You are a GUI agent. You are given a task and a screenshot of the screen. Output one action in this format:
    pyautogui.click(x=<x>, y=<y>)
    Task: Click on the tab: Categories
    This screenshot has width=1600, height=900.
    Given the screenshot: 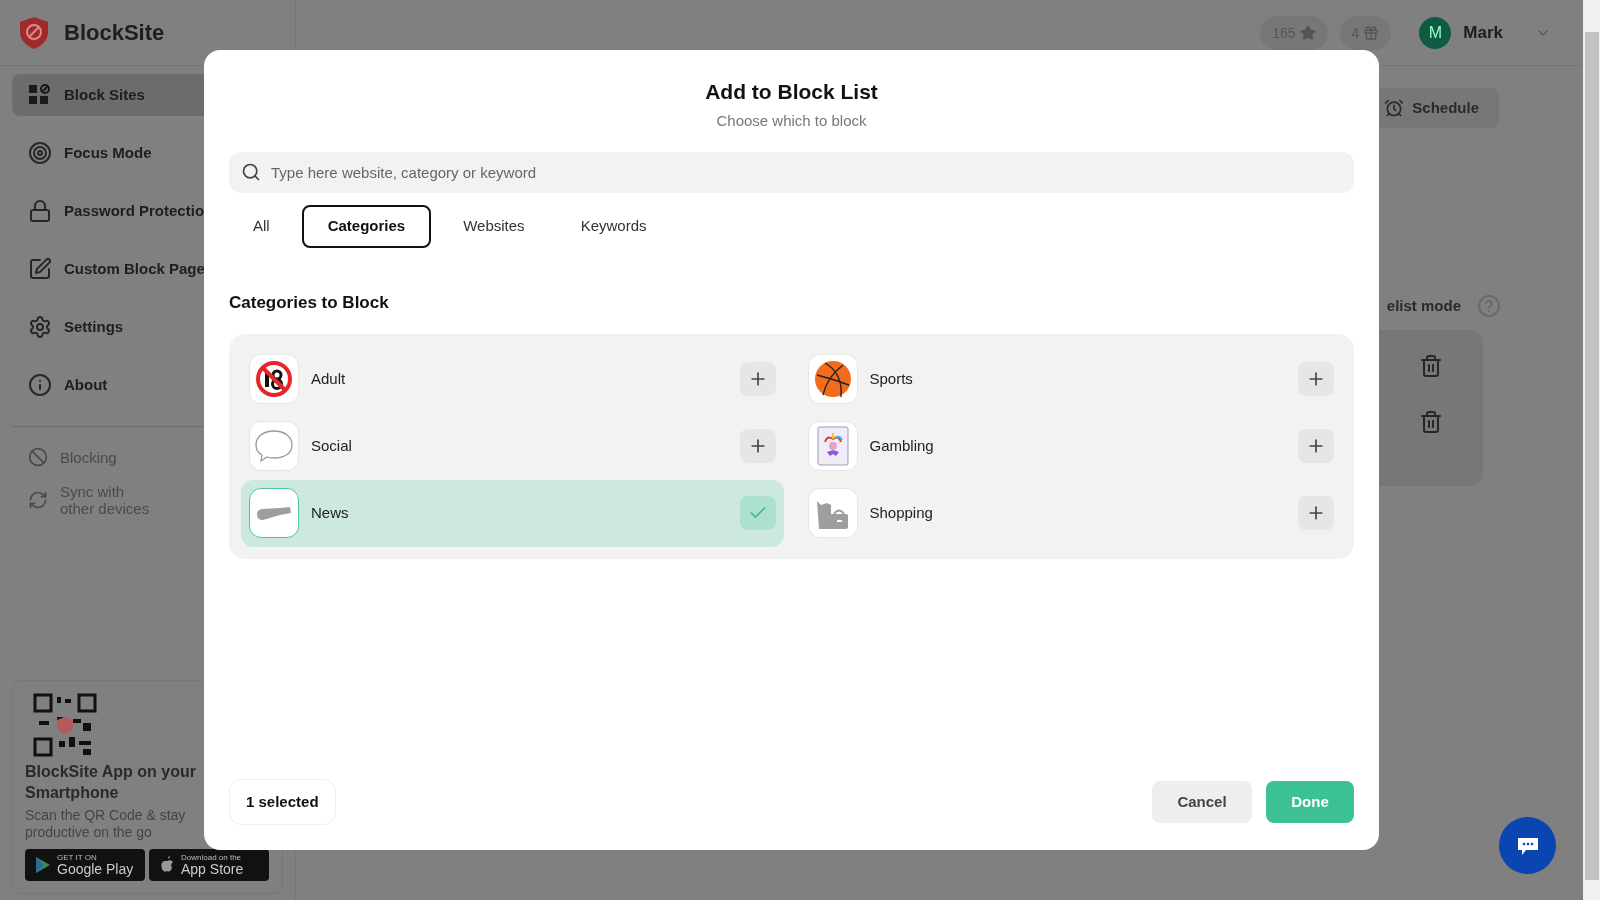 What is the action you would take?
    pyautogui.click(x=366, y=226)
    